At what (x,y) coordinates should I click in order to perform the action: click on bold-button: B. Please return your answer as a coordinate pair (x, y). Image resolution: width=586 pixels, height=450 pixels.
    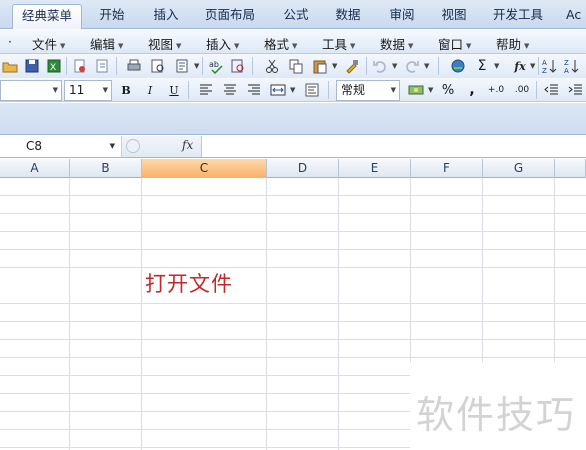
    Looking at the image, I should click on (126, 90).